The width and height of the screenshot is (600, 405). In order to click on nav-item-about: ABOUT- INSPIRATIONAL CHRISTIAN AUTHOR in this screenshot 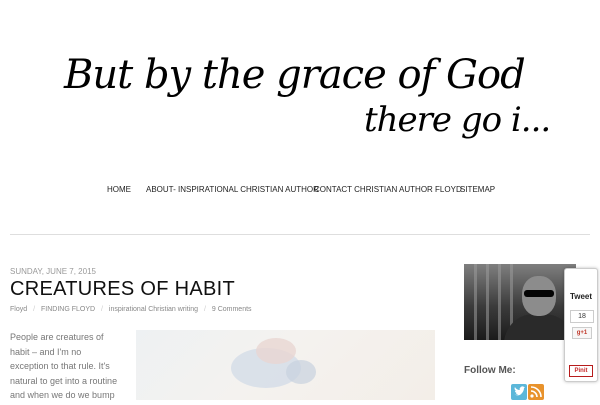, I will do `click(232, 189)`.